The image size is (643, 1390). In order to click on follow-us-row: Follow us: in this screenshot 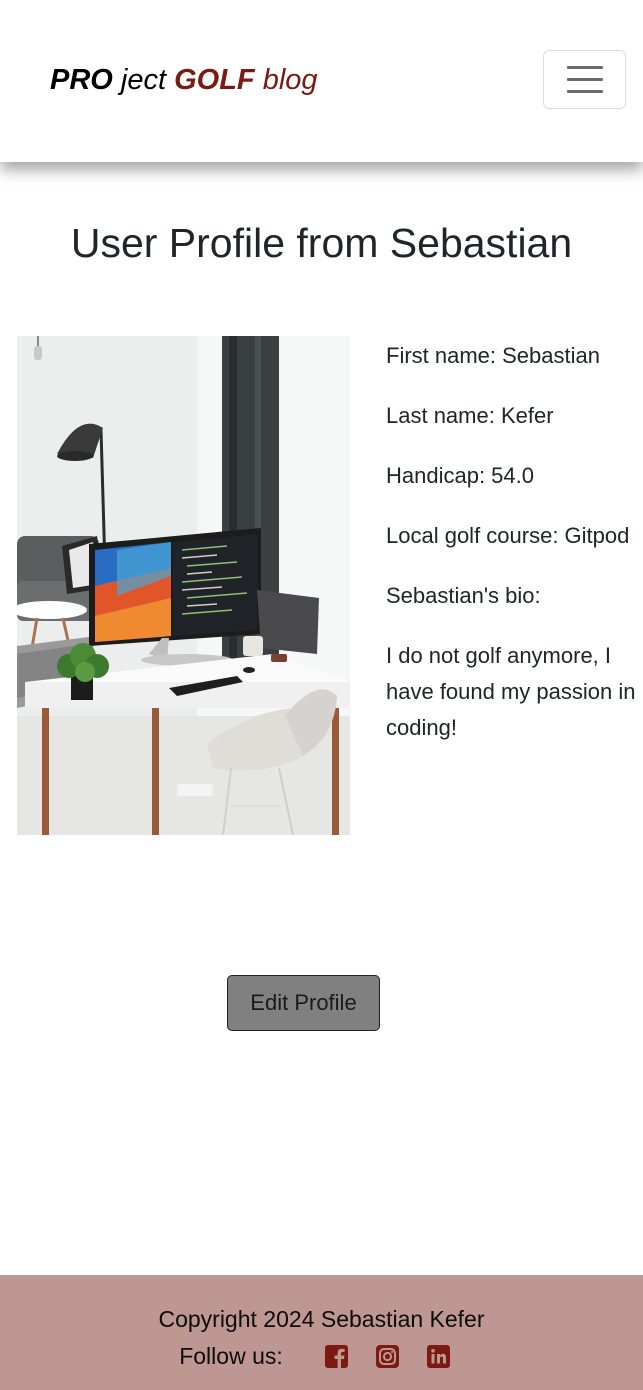, I will do `click(321, 1356)`.